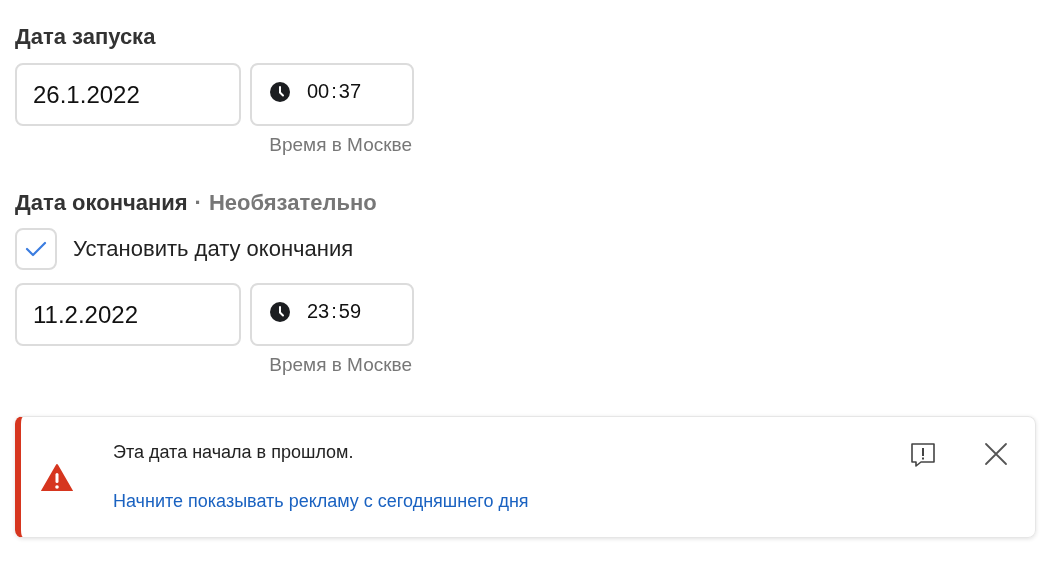 This screenshot has width=1056, height=574. Describe the element at coordinates (350, 311) in the screenshot. I see `minutes-text: 59` at that location.